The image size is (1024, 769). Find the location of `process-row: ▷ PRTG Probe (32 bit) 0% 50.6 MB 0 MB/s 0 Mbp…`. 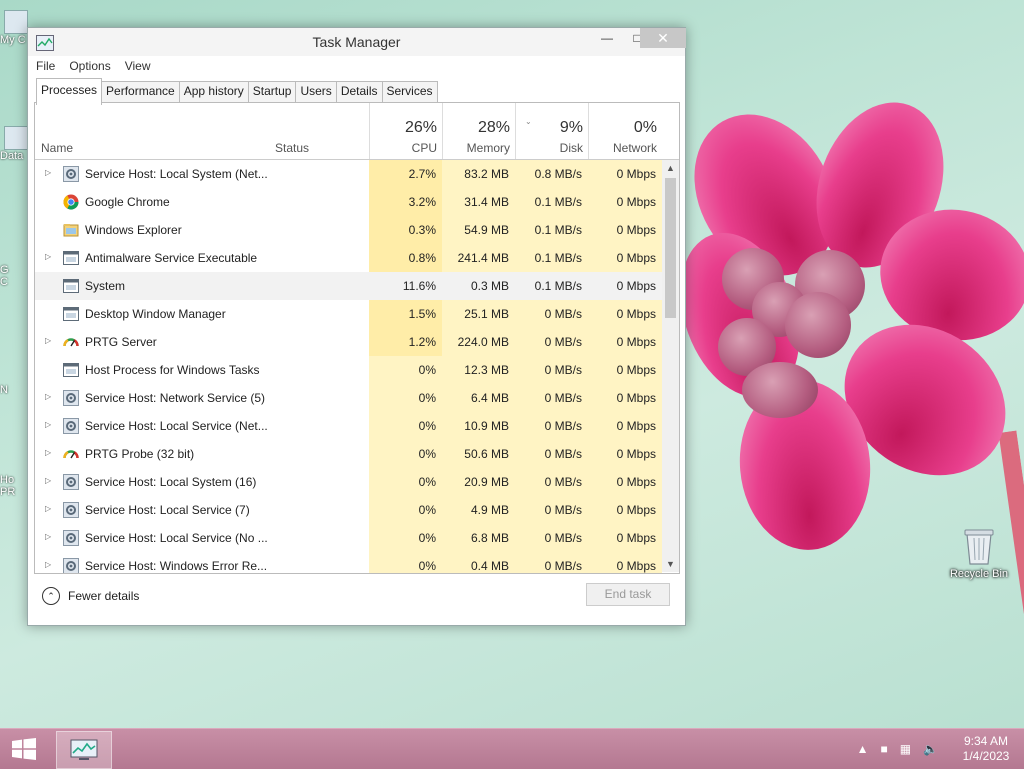

process-row: ▷ PRTG Probe (32 bit) 0% 50.6 MB 0 MB/s 0 Mbp… is located at coordinates (348, 454).